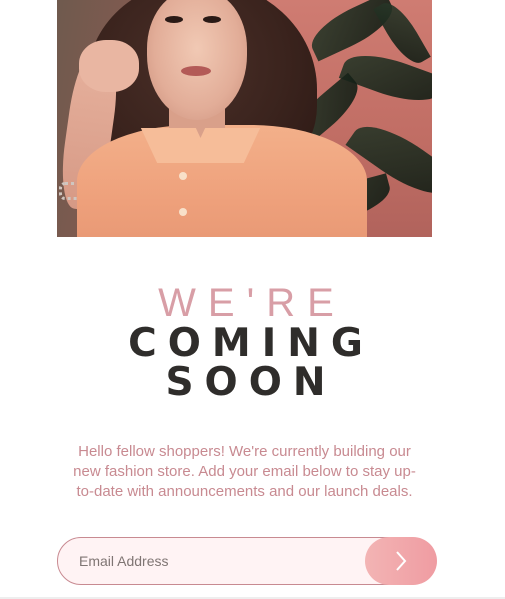  I want to click on model-eye-left, so click(174, 19).